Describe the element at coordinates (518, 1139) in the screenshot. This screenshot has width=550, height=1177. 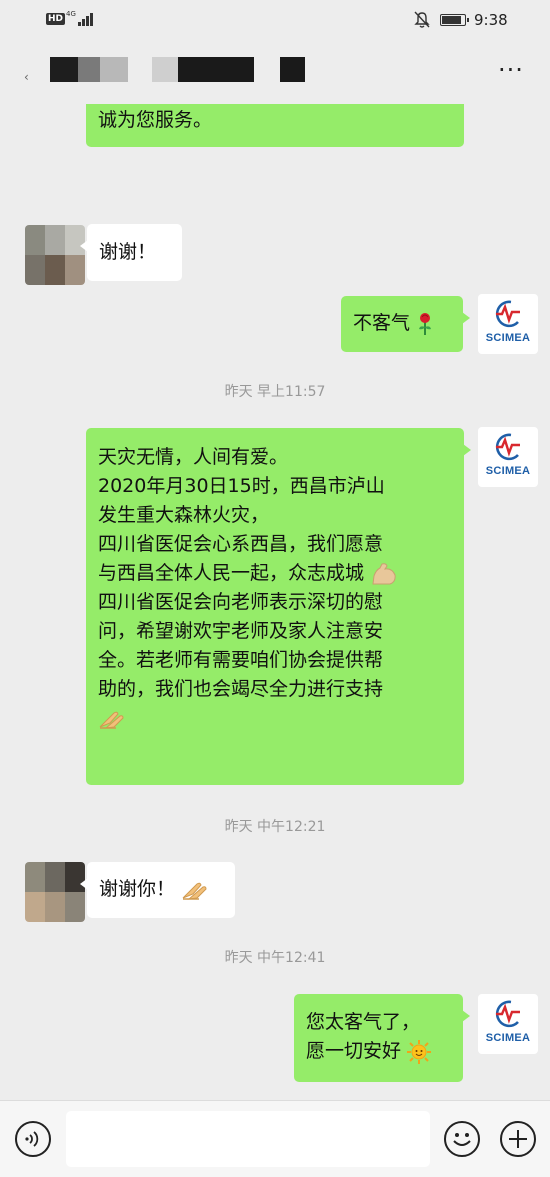
I see `plus-icon` at that location.